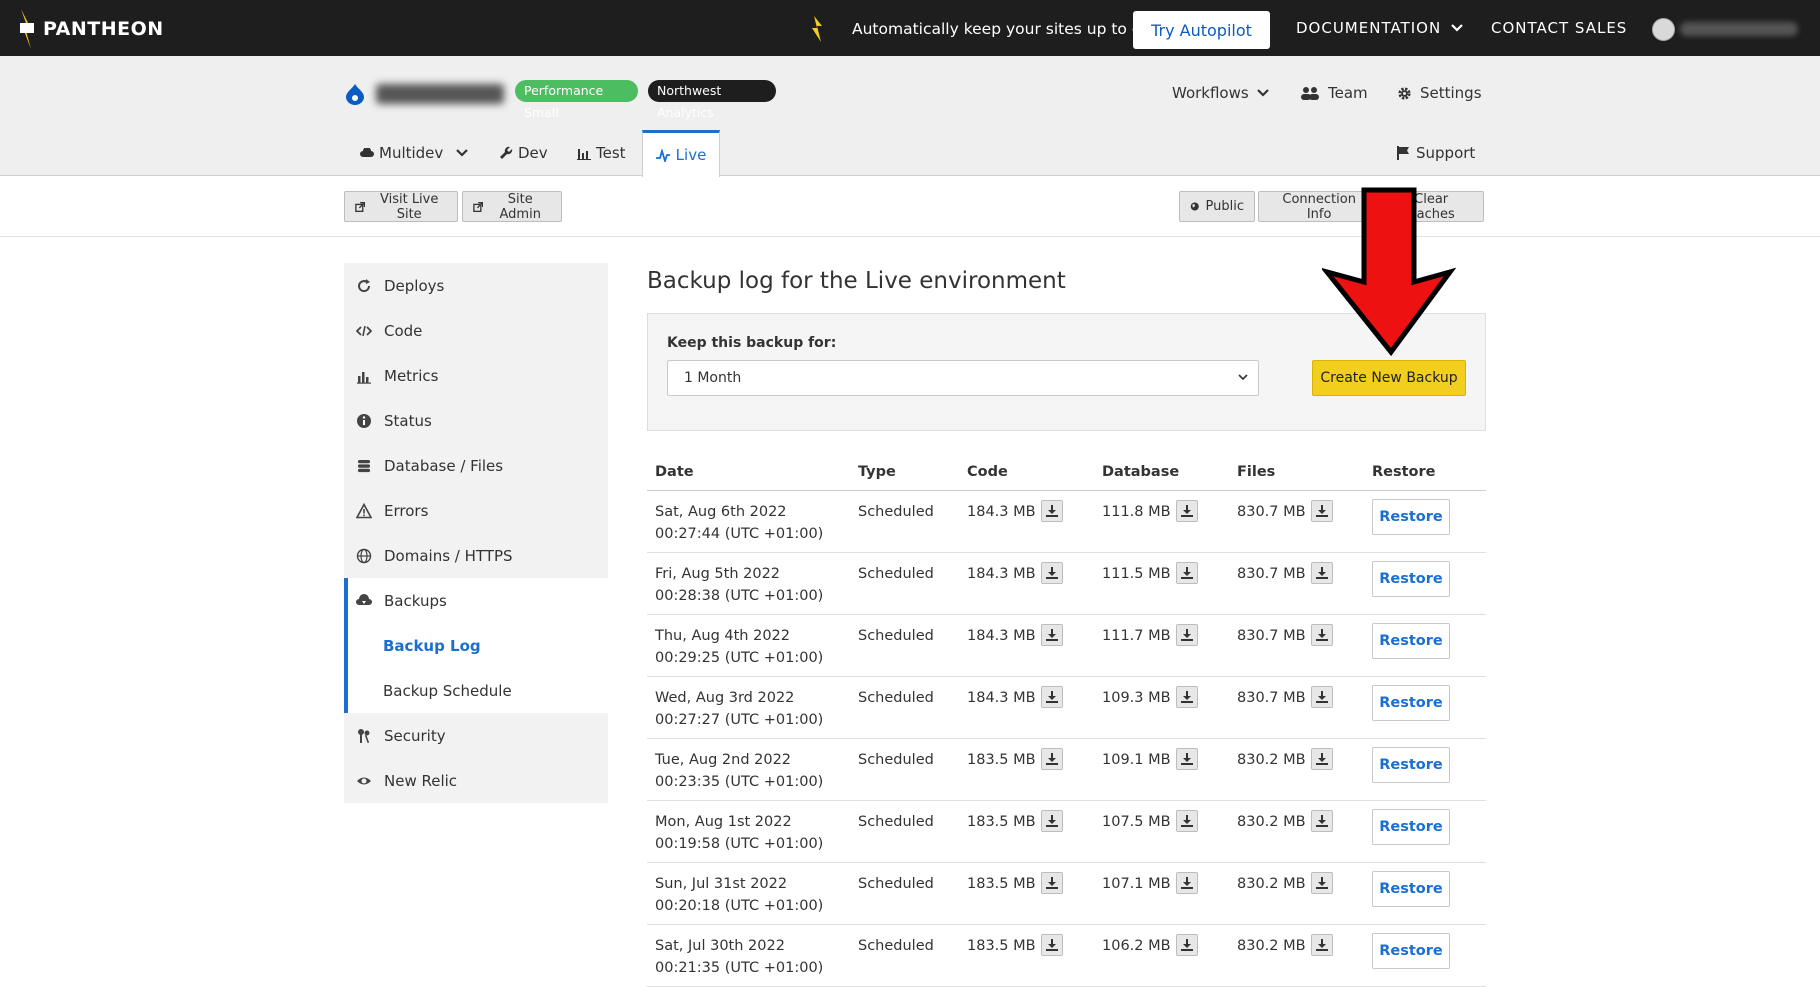 This screenshot has height=987, width=1820. Describe the element at coordinates (92, 29) in the screenshot. I see `pantheon-logo: PANTHEON` at that location.